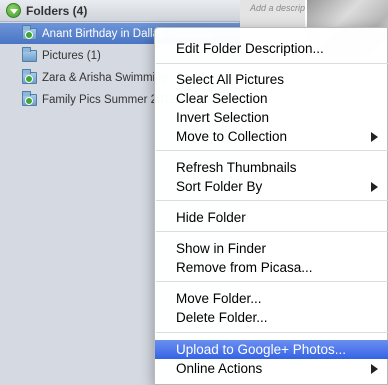 The width and height of the screenshot is (388, 385). What do you see at coordinates (271, 186) in the screenshot?
I see `menu-item-sort-folder-by: Sort Folder By` at bounding box center [271, 186].